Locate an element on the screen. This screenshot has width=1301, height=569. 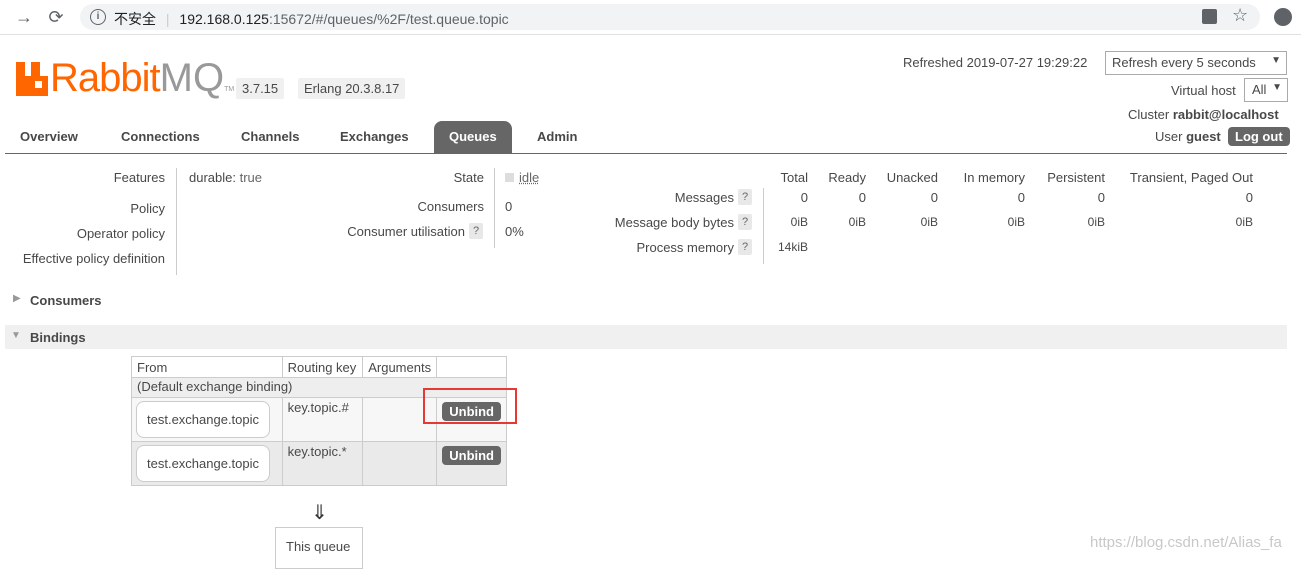
table-row: test.exchange.topic key.topic.* Unbind is located at coordinates (319, 463).